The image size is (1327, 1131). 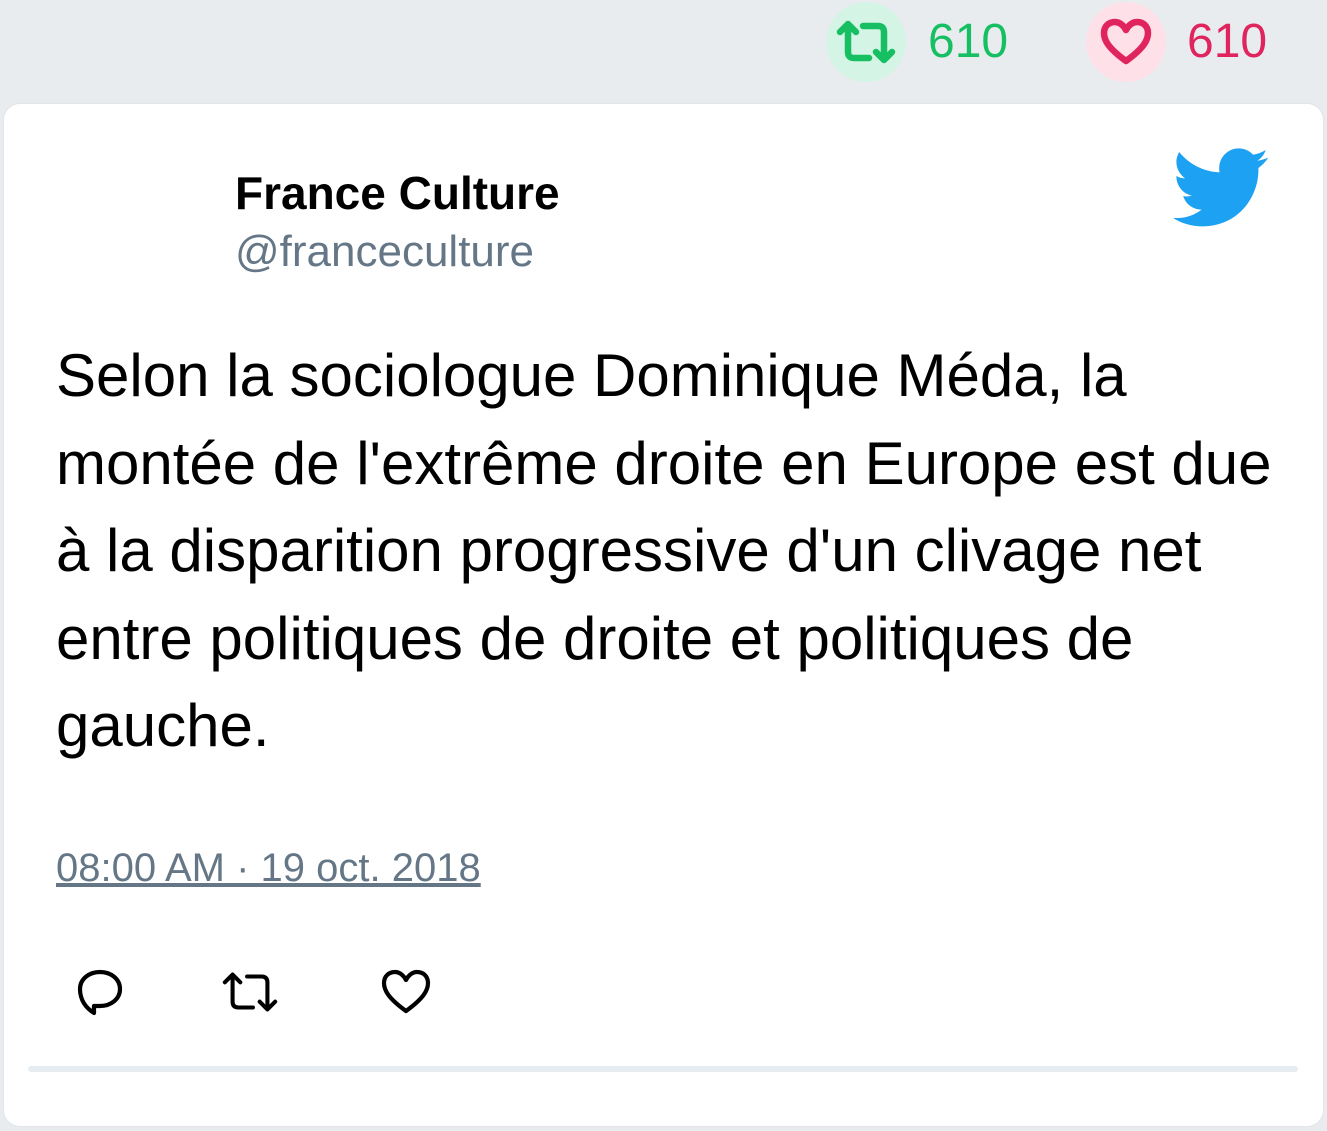 I want to click on author-handle: @franceculture, so click(x=384, y=252).